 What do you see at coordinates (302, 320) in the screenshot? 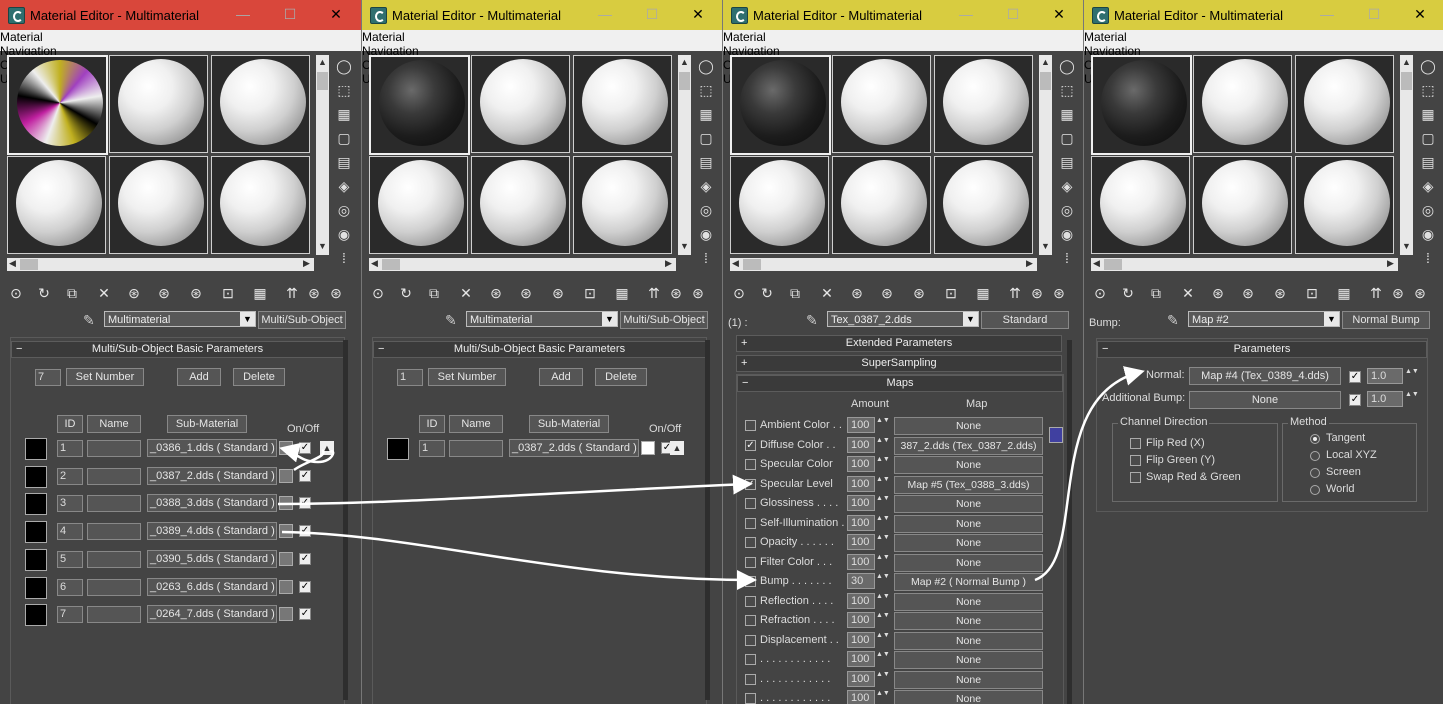
I see `material-type-button: Multi/Sub-Object` at bounding box center [302, 320].